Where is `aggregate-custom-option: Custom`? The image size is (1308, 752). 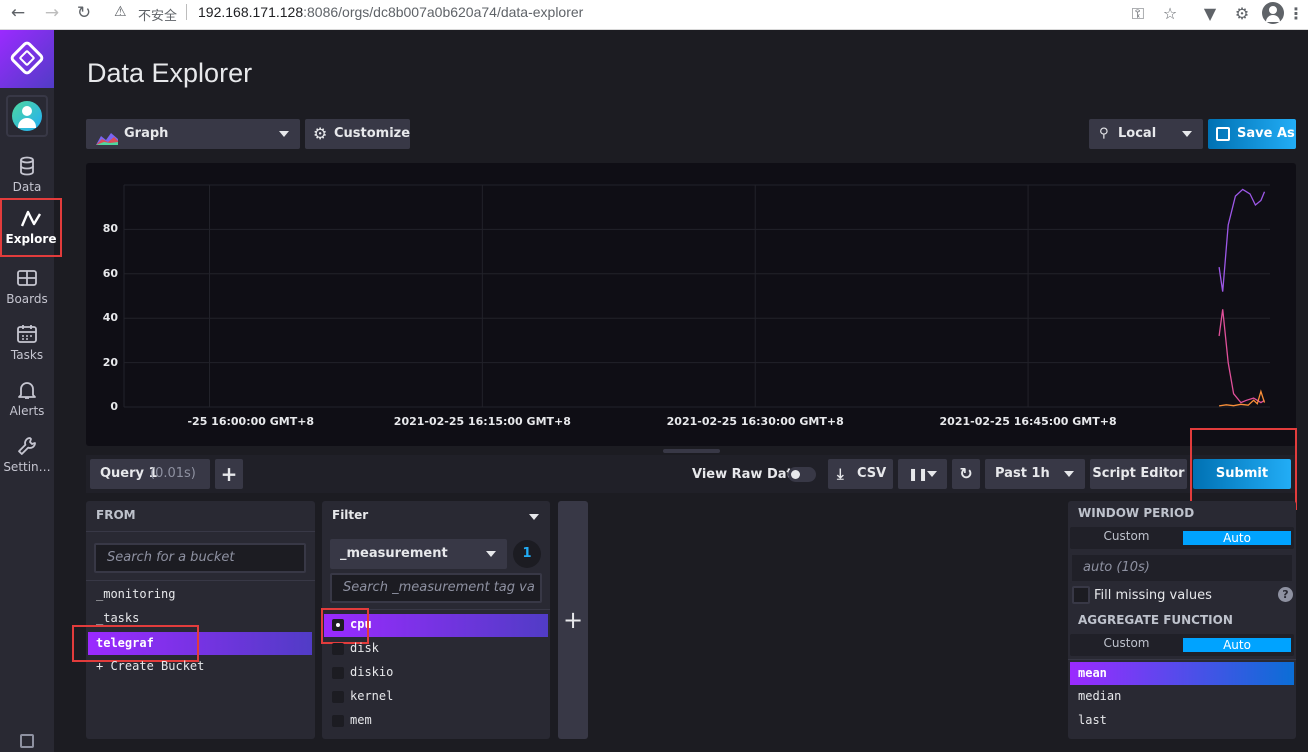 aggregate-custom-option: Custom is located at coordinates (1126, 645).